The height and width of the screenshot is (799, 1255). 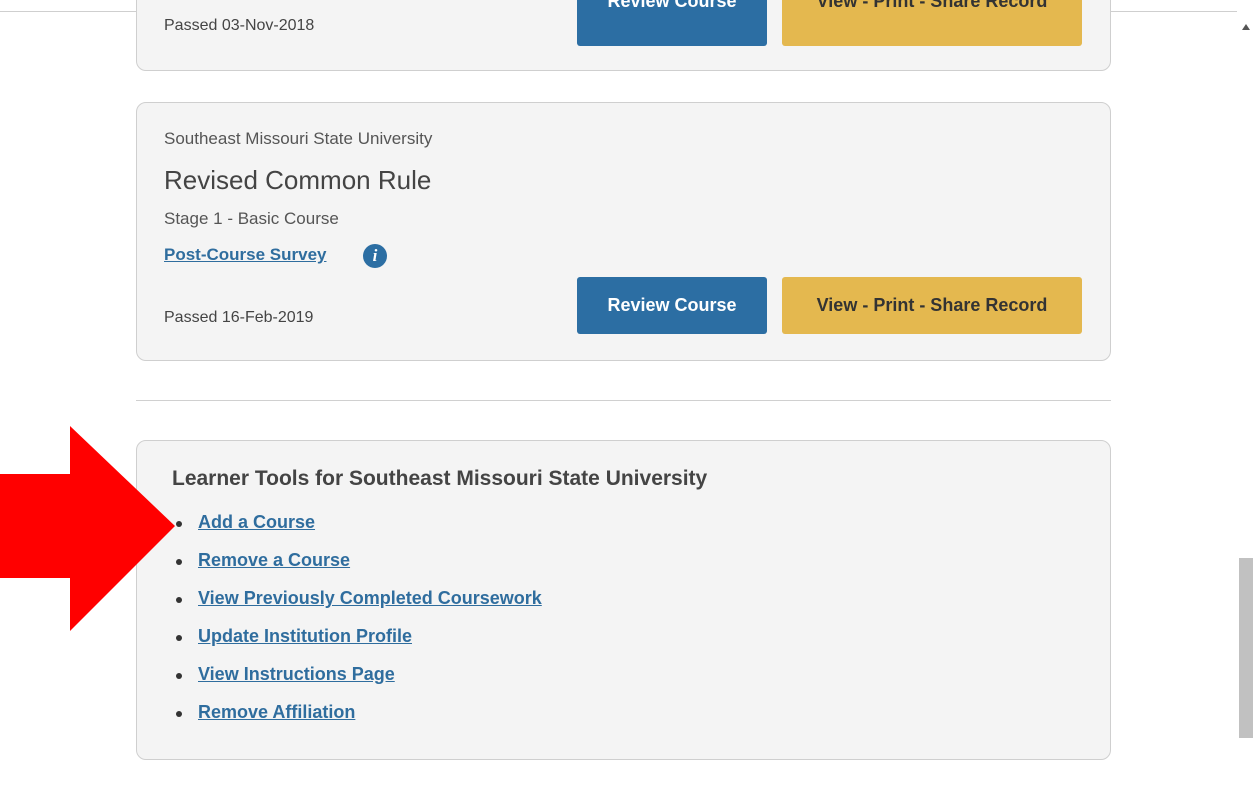 What do you see at coordinates (87, 528) in the screenshot?
I see `red-arrow-right-icon` at bounding box center [87, 528].